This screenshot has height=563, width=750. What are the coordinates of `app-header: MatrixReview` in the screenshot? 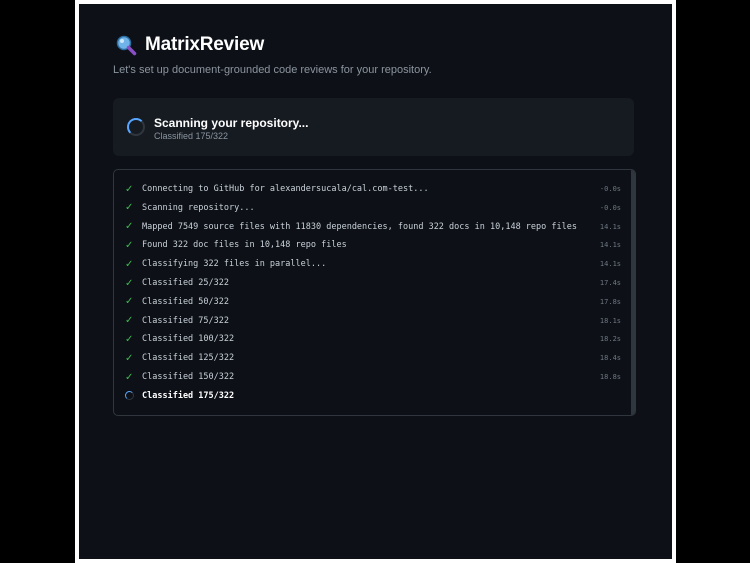 It's located at (189, 45).